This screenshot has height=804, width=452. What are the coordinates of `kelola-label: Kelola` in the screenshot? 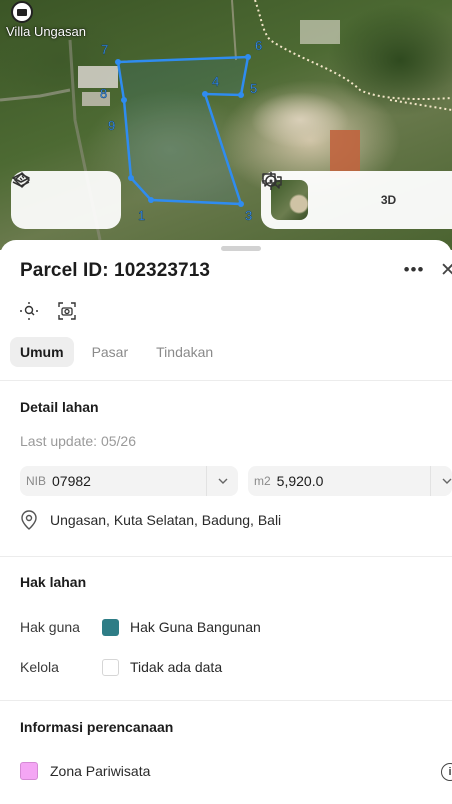 It's located at (39, 667).